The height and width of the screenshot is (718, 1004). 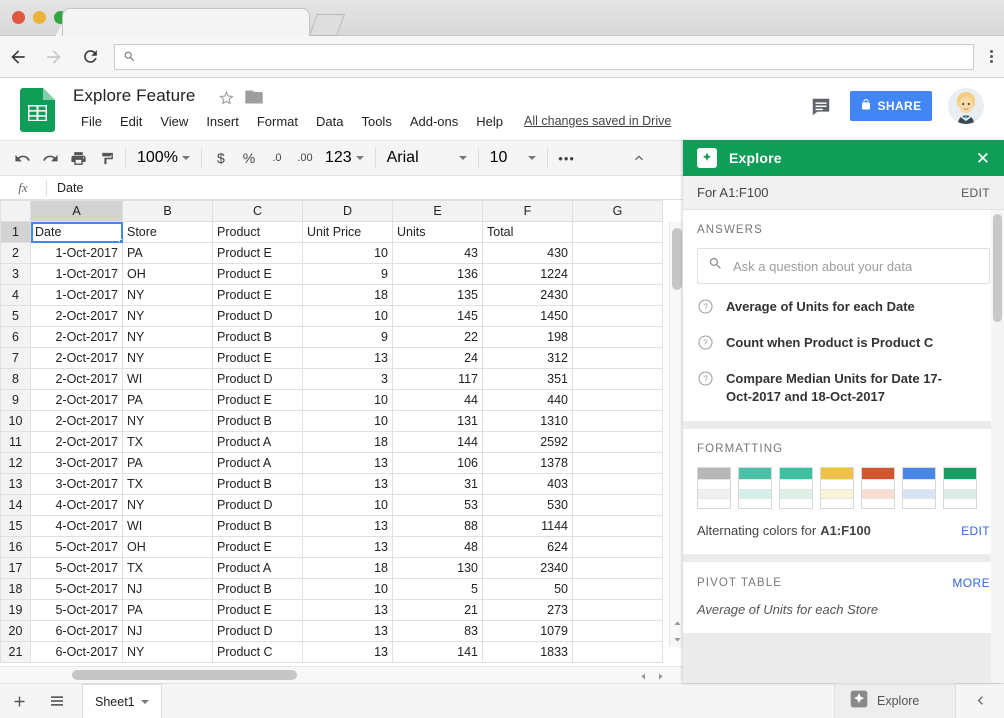 What do you see at coordinates (167, 652) in the screenshot?
I see `cell-B21: NY` at bounding box center [167, 652].